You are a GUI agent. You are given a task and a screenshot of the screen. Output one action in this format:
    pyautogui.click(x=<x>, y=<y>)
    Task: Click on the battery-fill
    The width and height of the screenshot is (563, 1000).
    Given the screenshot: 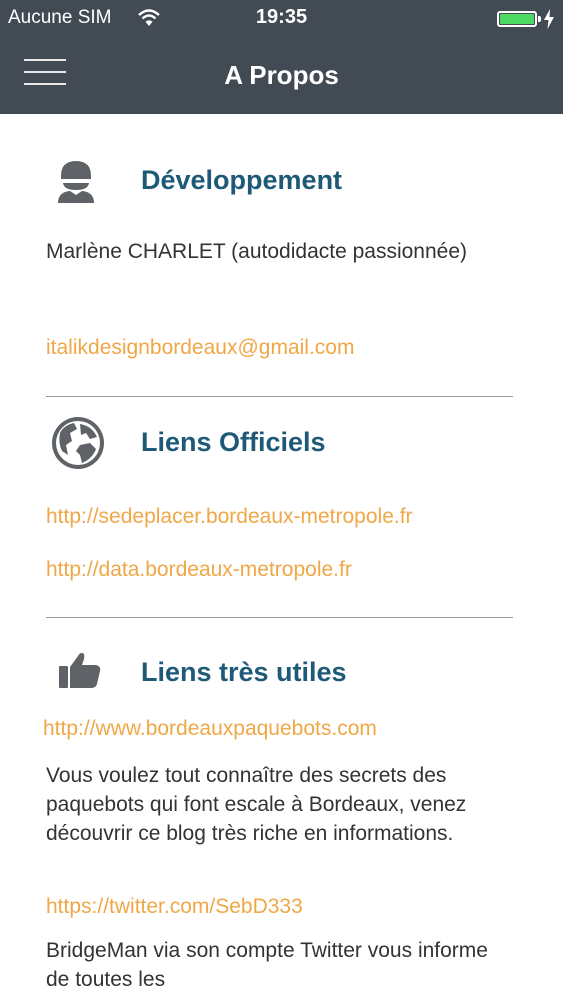 What is the action you would take?
    pyautogui.click(x=517, y=19)
    